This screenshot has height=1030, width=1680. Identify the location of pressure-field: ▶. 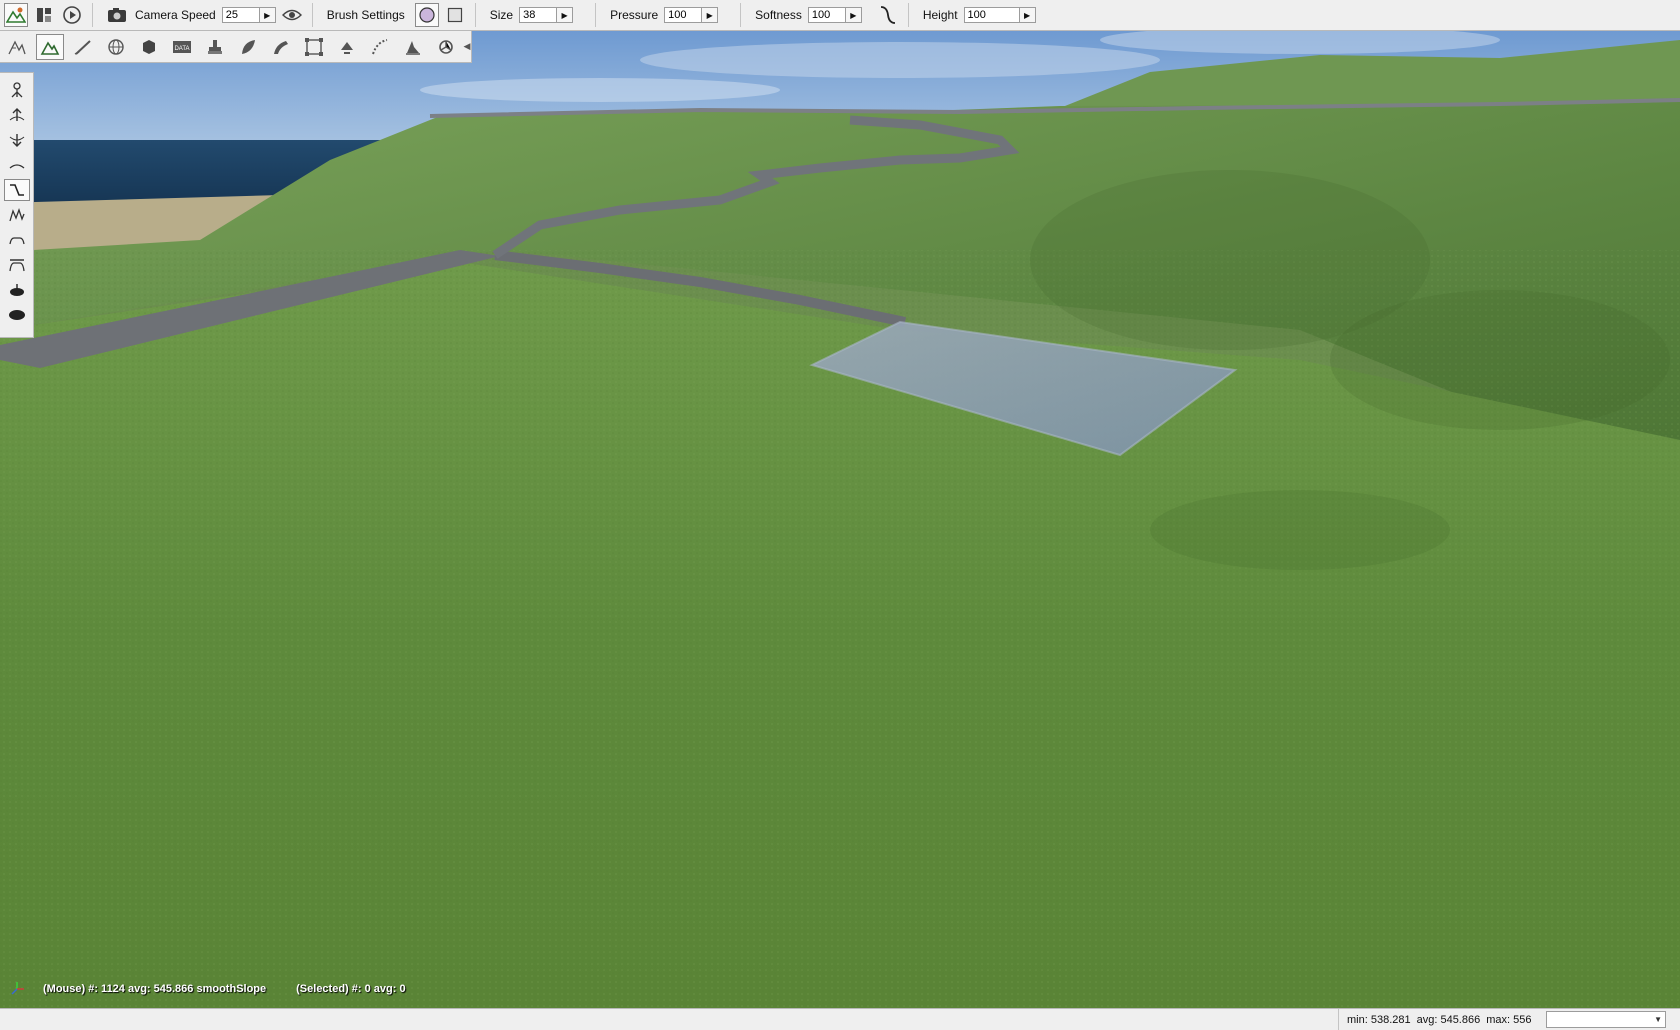
(691, 15).